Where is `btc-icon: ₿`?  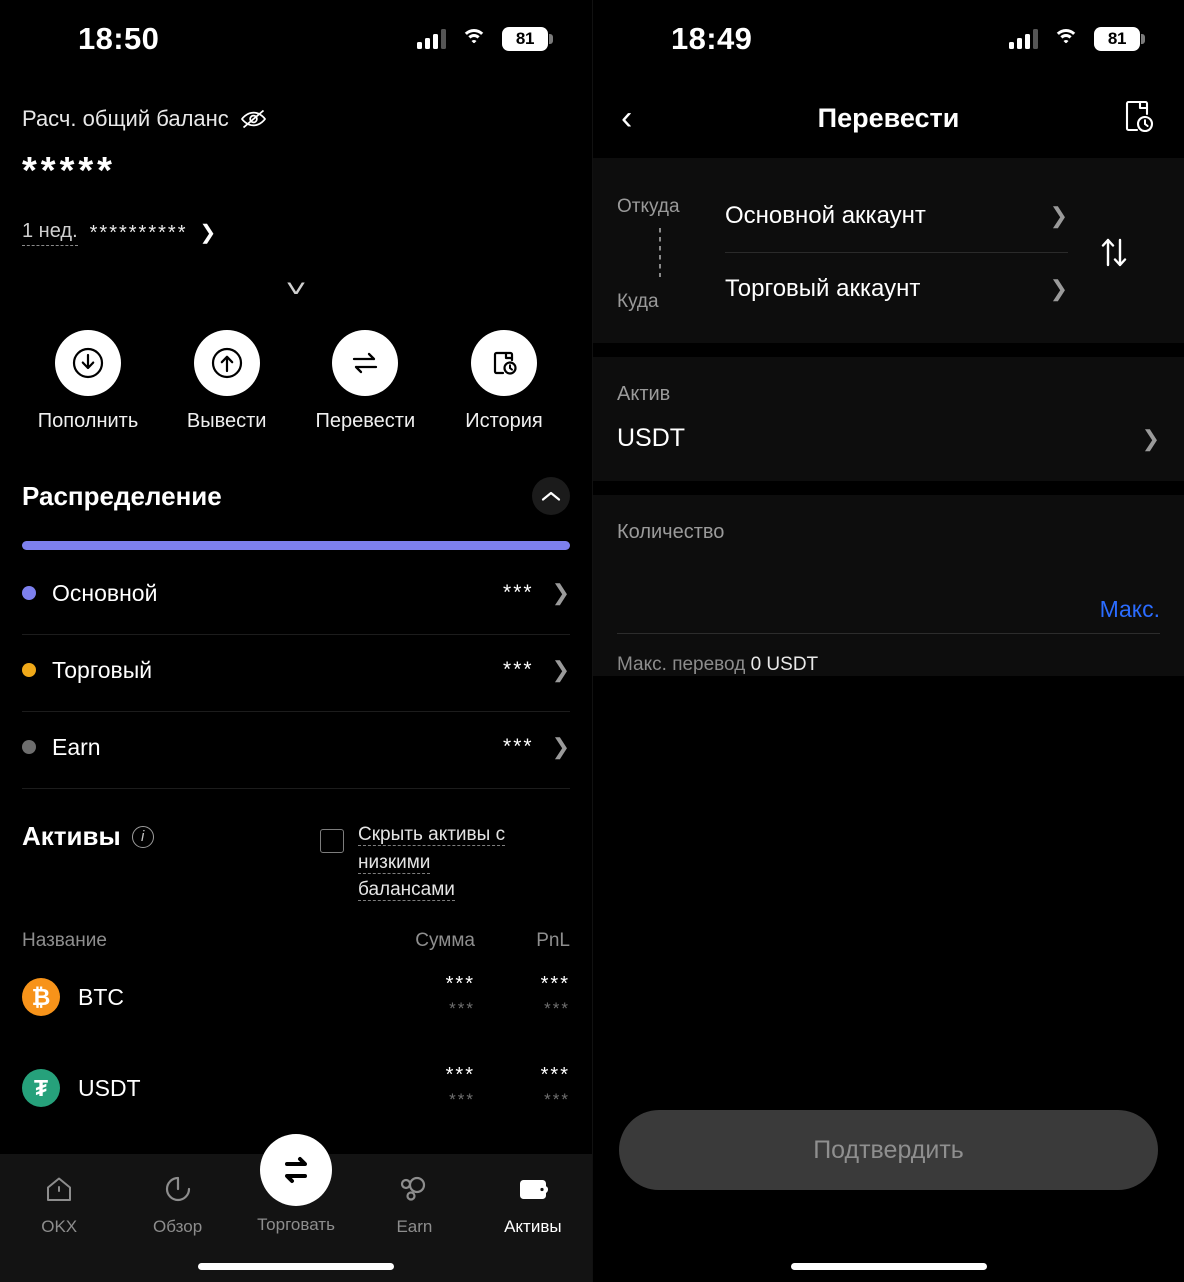 btc-icon: ₿ is located at coordinates (41, 997).